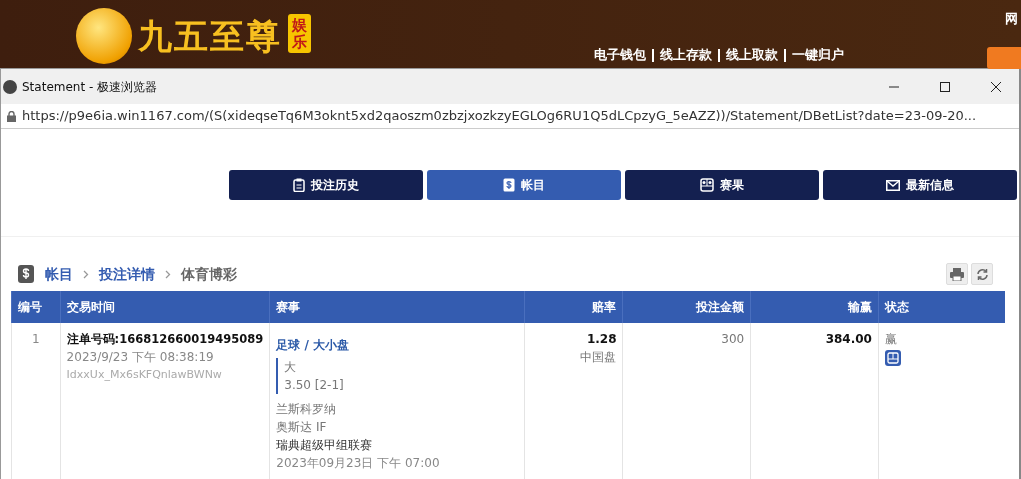 This screenshot has width=1021, height=479. What do you see at coordinates (397, 307) in the screenshot?
I see `column-header: 赛事` at bounding box center [397, 307].